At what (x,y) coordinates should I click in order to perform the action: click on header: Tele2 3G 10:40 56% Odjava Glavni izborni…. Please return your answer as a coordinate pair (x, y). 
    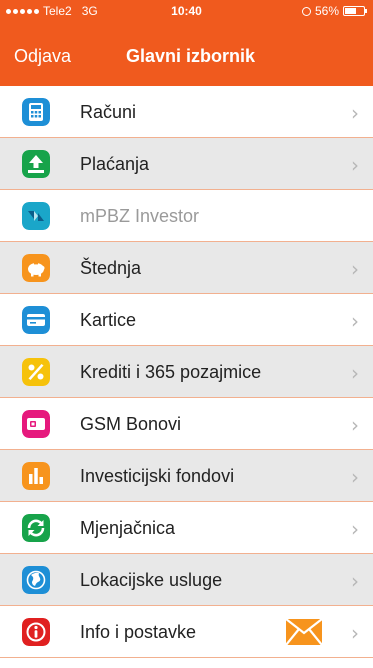
    Looking at the image, I should click on (186, 43).